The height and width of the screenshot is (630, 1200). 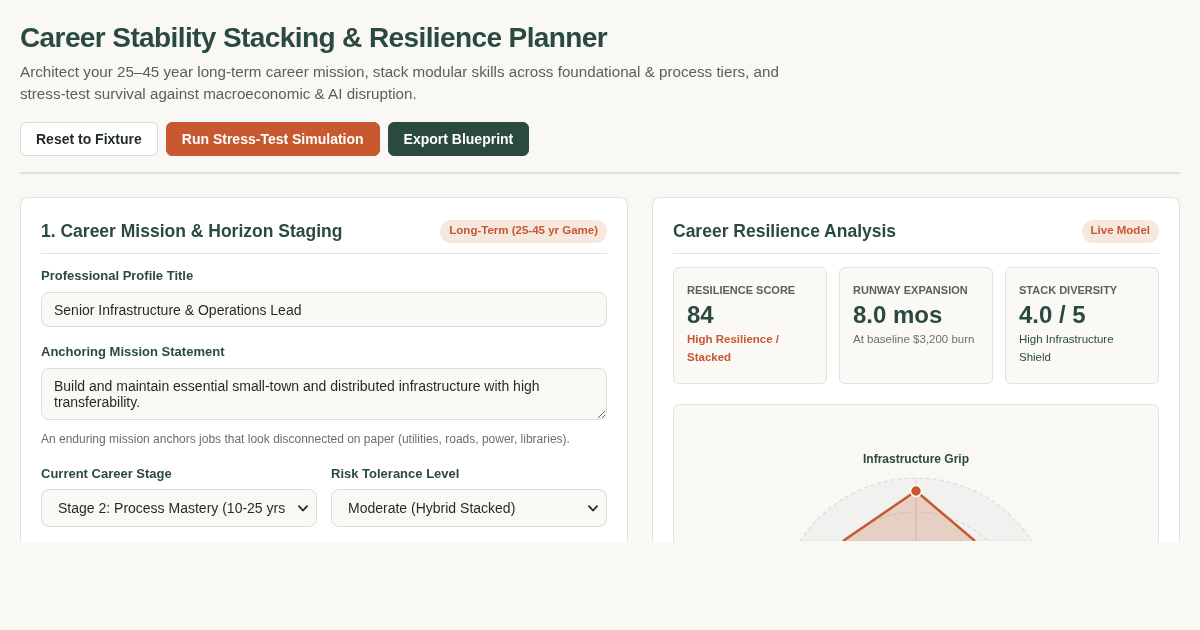 What do you see at coordinates (272, 139) in the screenshot?
I see `run-simulation-button: Run Stress-Test Simulation` at bounding box center [272, 139].